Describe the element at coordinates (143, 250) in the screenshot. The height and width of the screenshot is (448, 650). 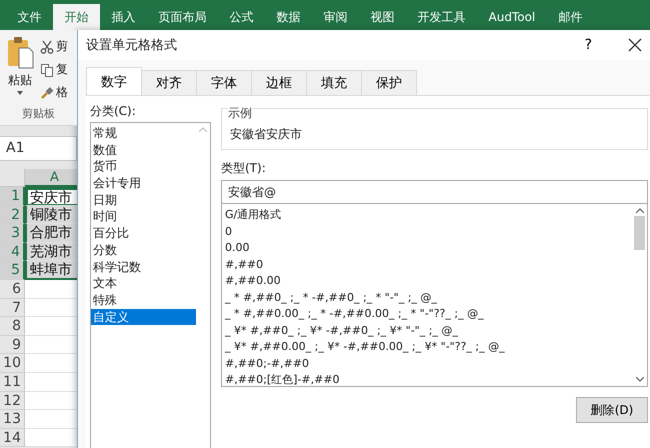
I see `category-item: 分数` at that location.